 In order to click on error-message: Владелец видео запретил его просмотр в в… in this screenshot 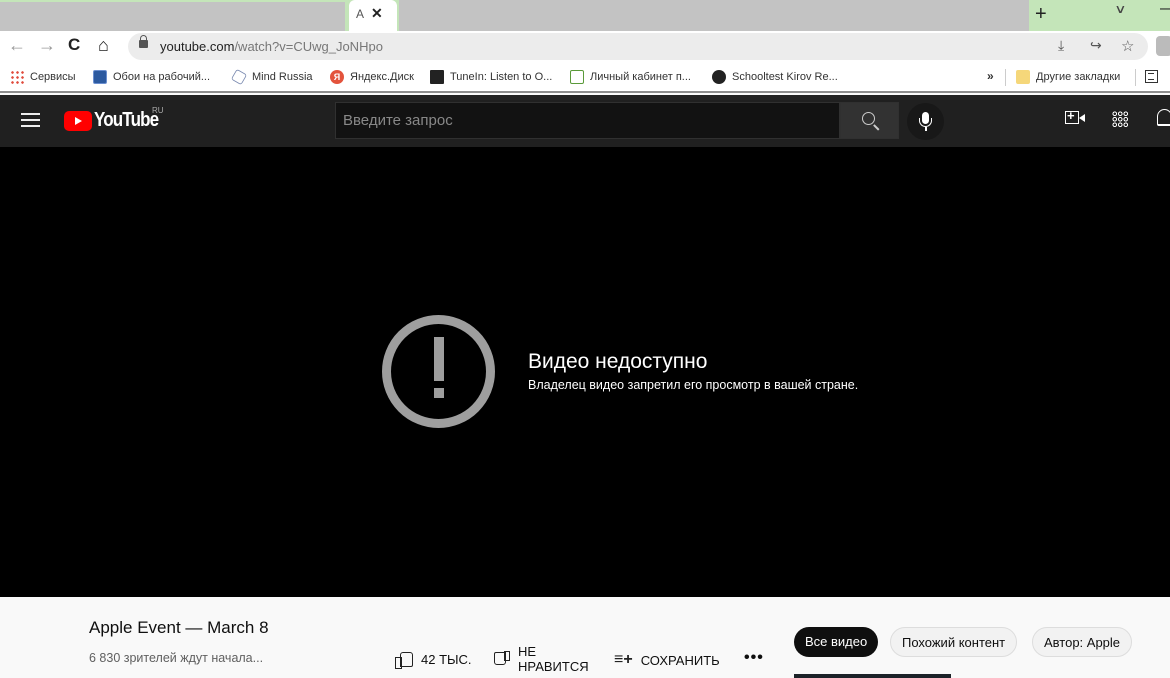, I will do `click(693, 385)`.